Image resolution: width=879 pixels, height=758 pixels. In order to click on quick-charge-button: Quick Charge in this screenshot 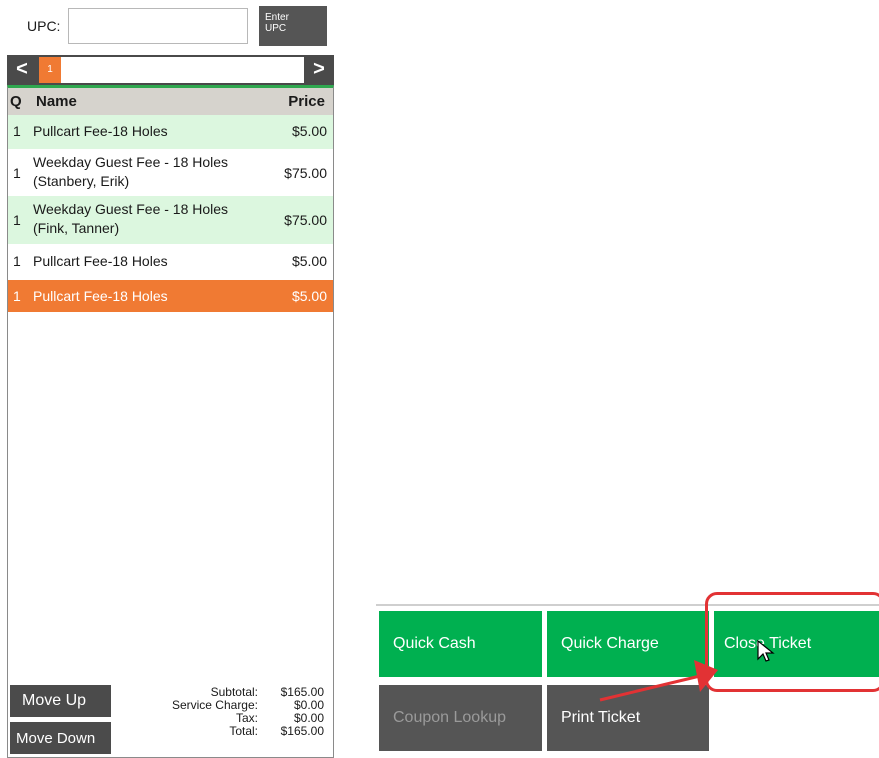, I will do `click(628, 644)`.